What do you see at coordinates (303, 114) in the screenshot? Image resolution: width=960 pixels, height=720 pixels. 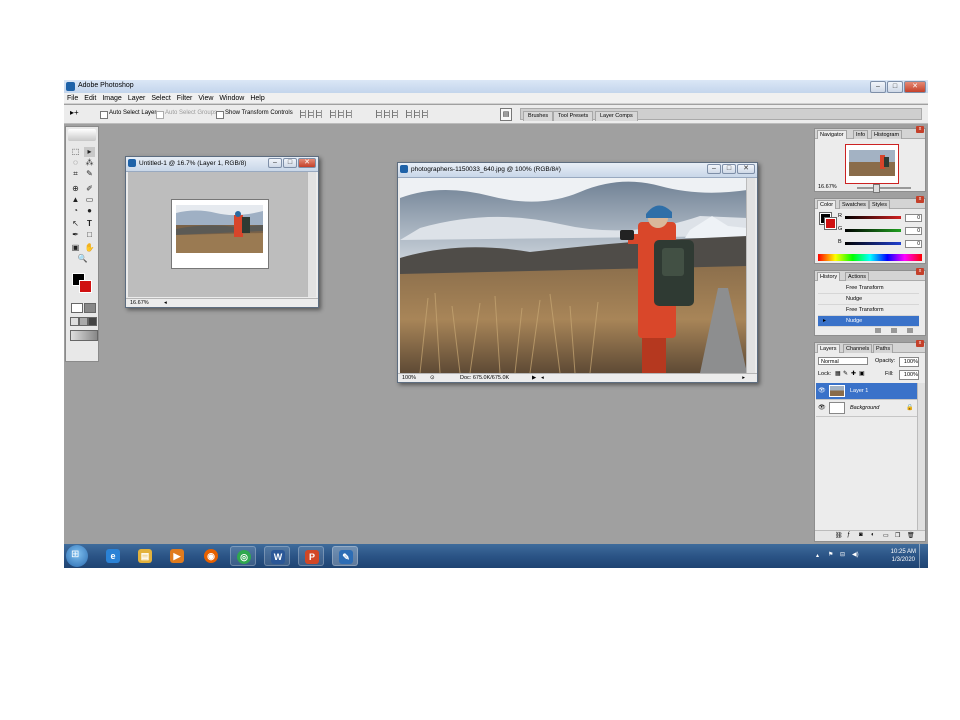 I see `align-top-icon` at bounding box center [303, 114].